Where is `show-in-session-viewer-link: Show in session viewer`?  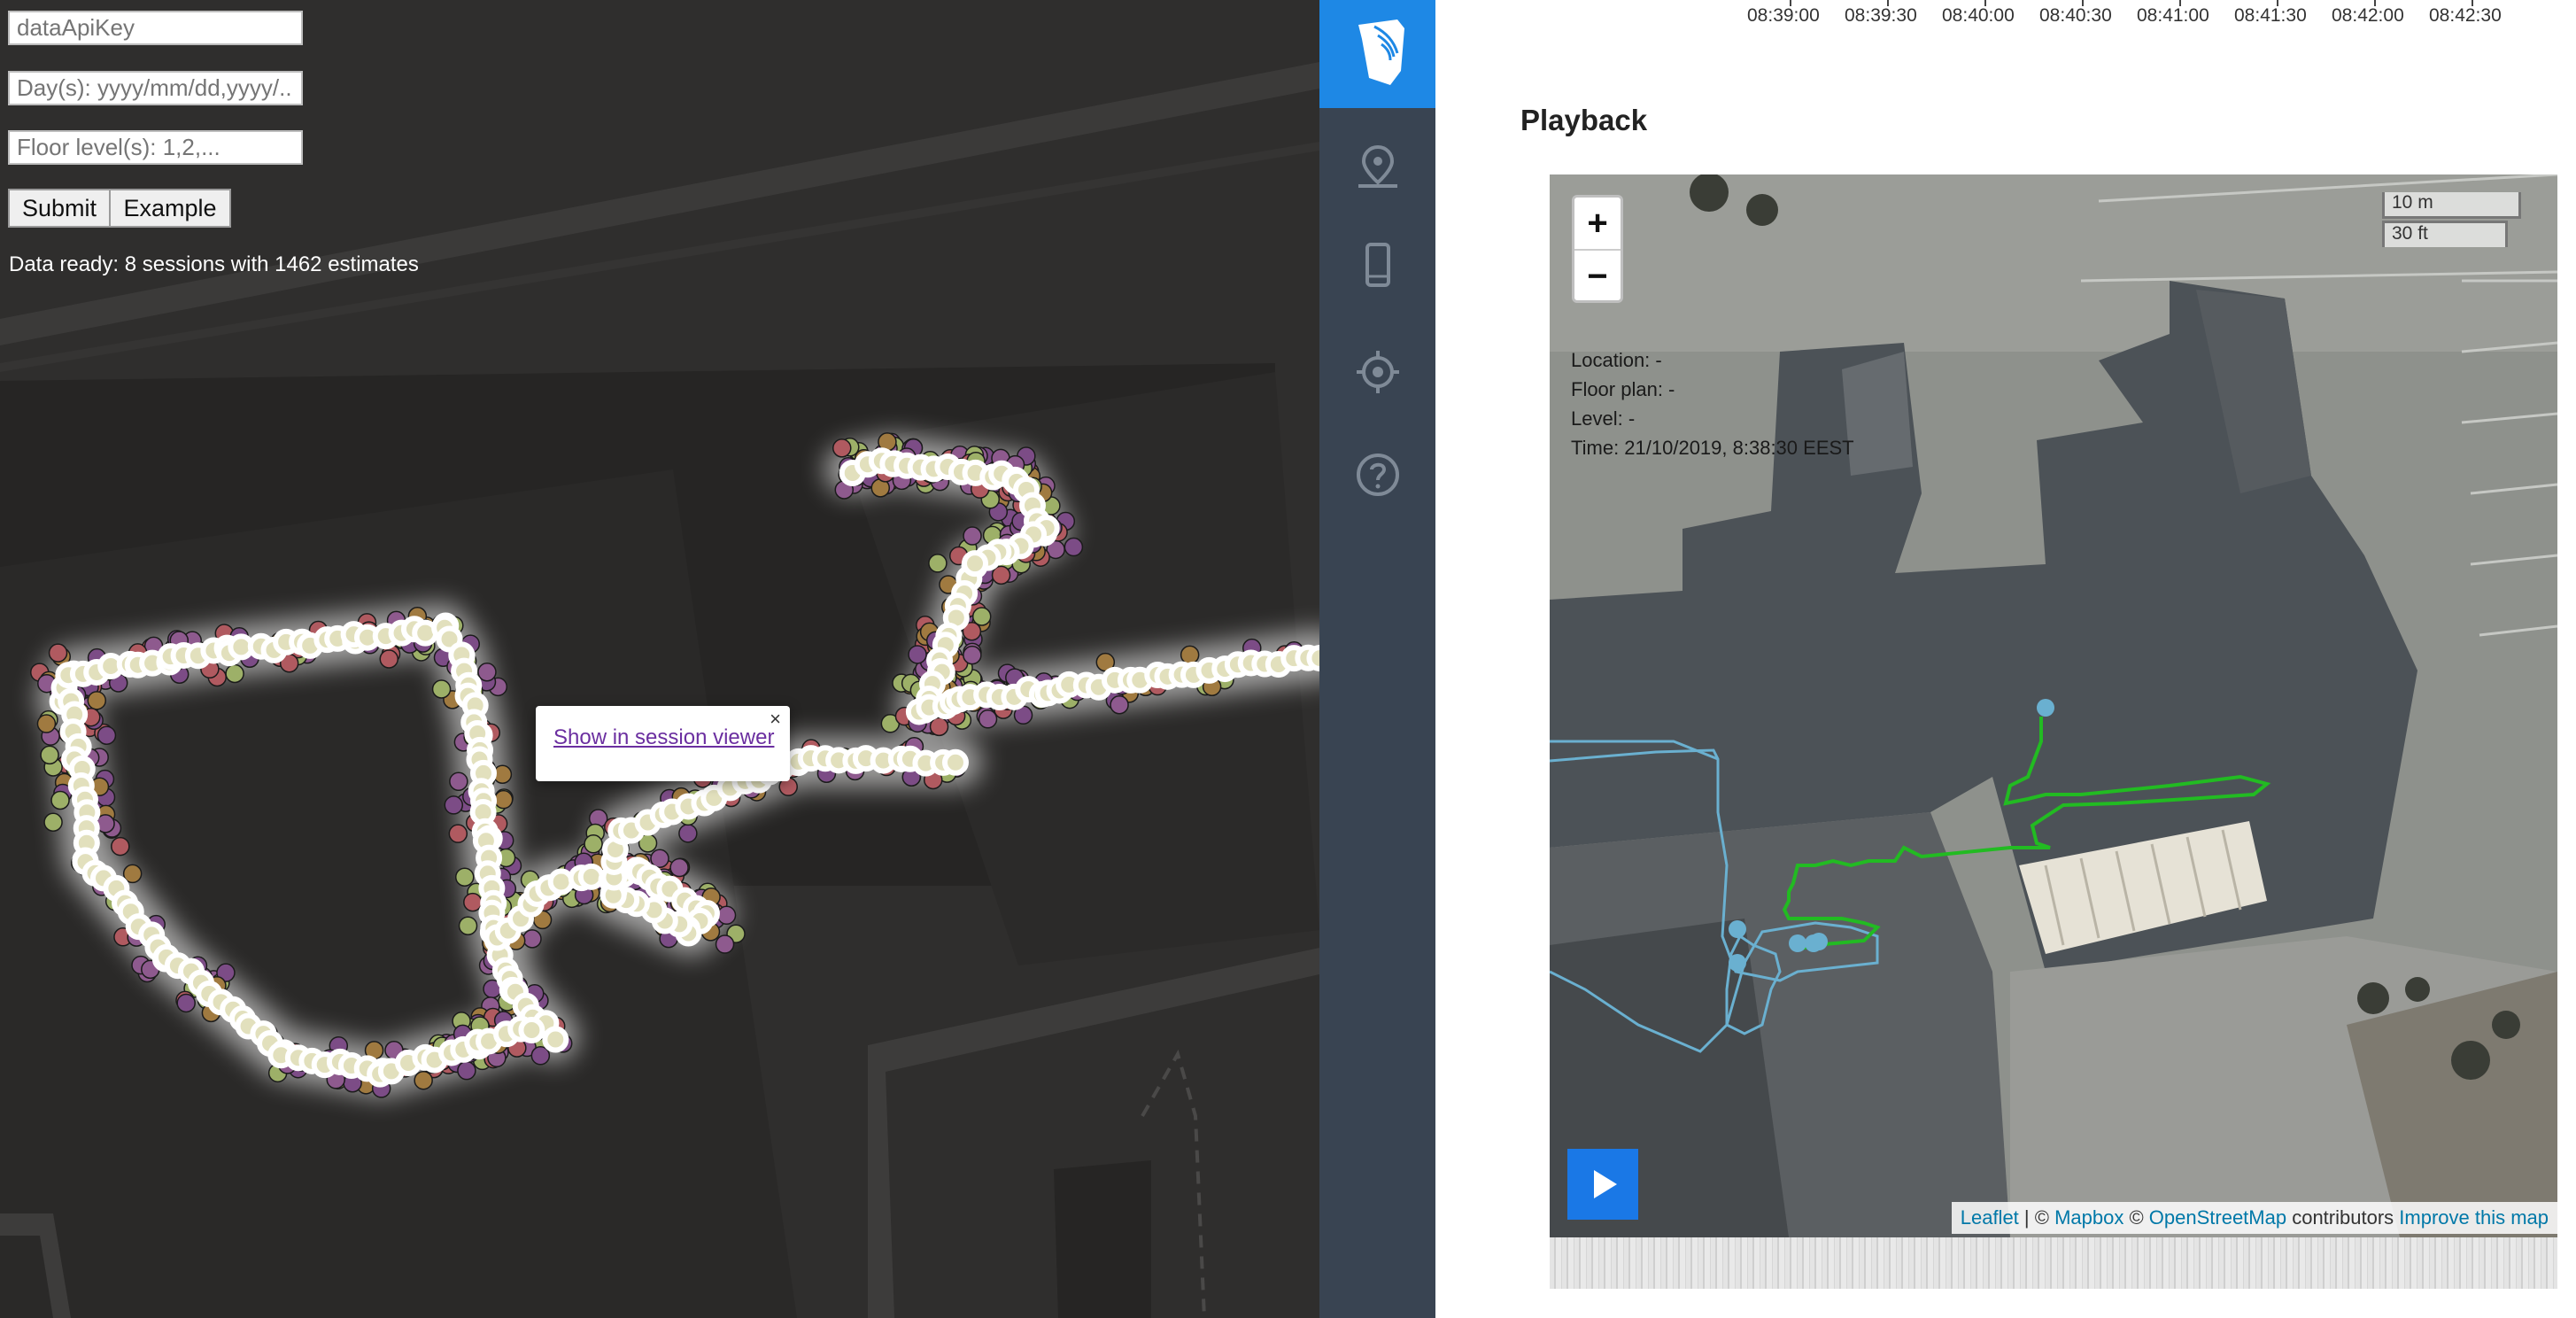 show-in-session-viewer-link: Show in session viewer is located at coordinates (663, 737).